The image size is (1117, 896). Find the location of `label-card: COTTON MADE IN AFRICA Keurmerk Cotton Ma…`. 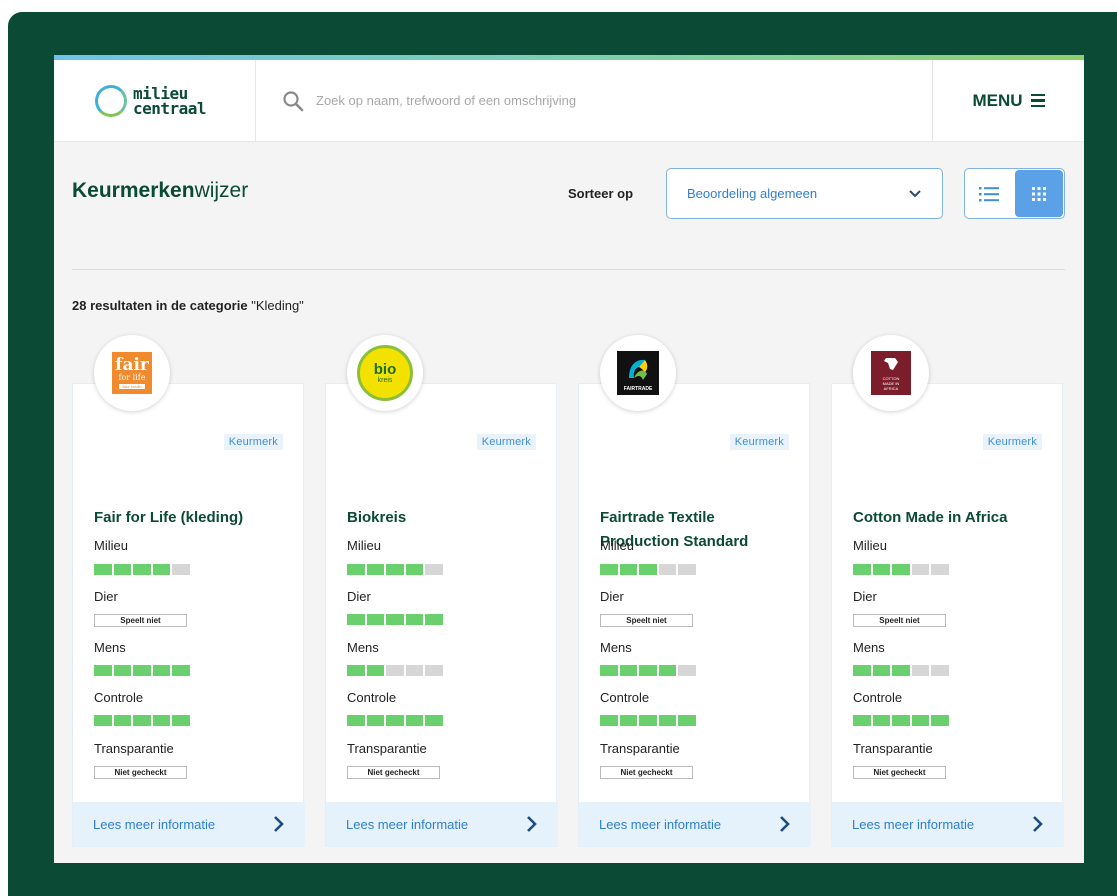

label-card: COTTON MADE IN AFRICA Keurmerk Cotton Ma… is located at coordinates (947, 591).